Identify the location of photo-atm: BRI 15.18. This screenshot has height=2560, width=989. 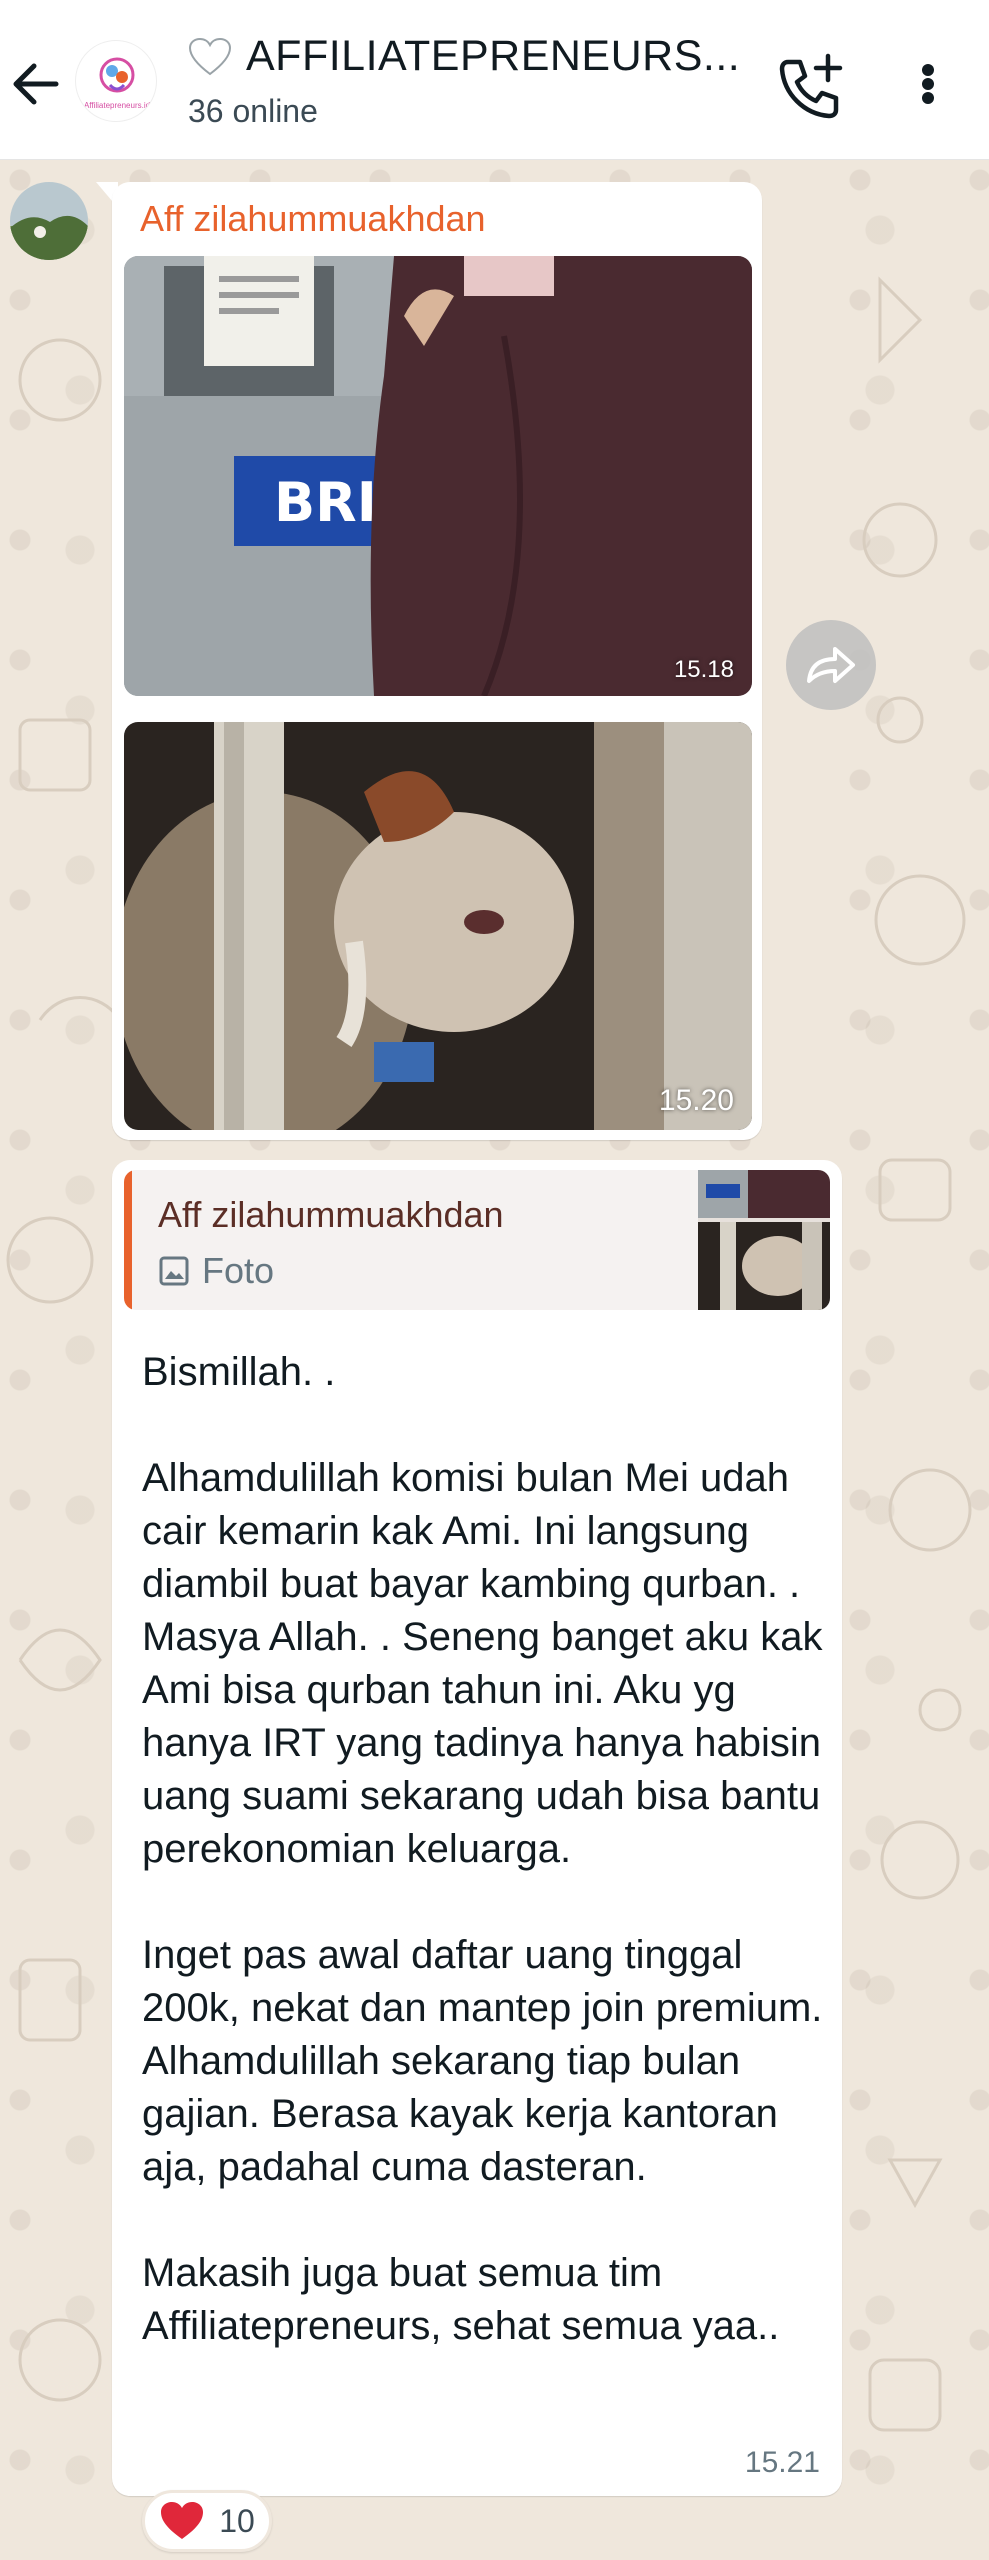
(438, 476).